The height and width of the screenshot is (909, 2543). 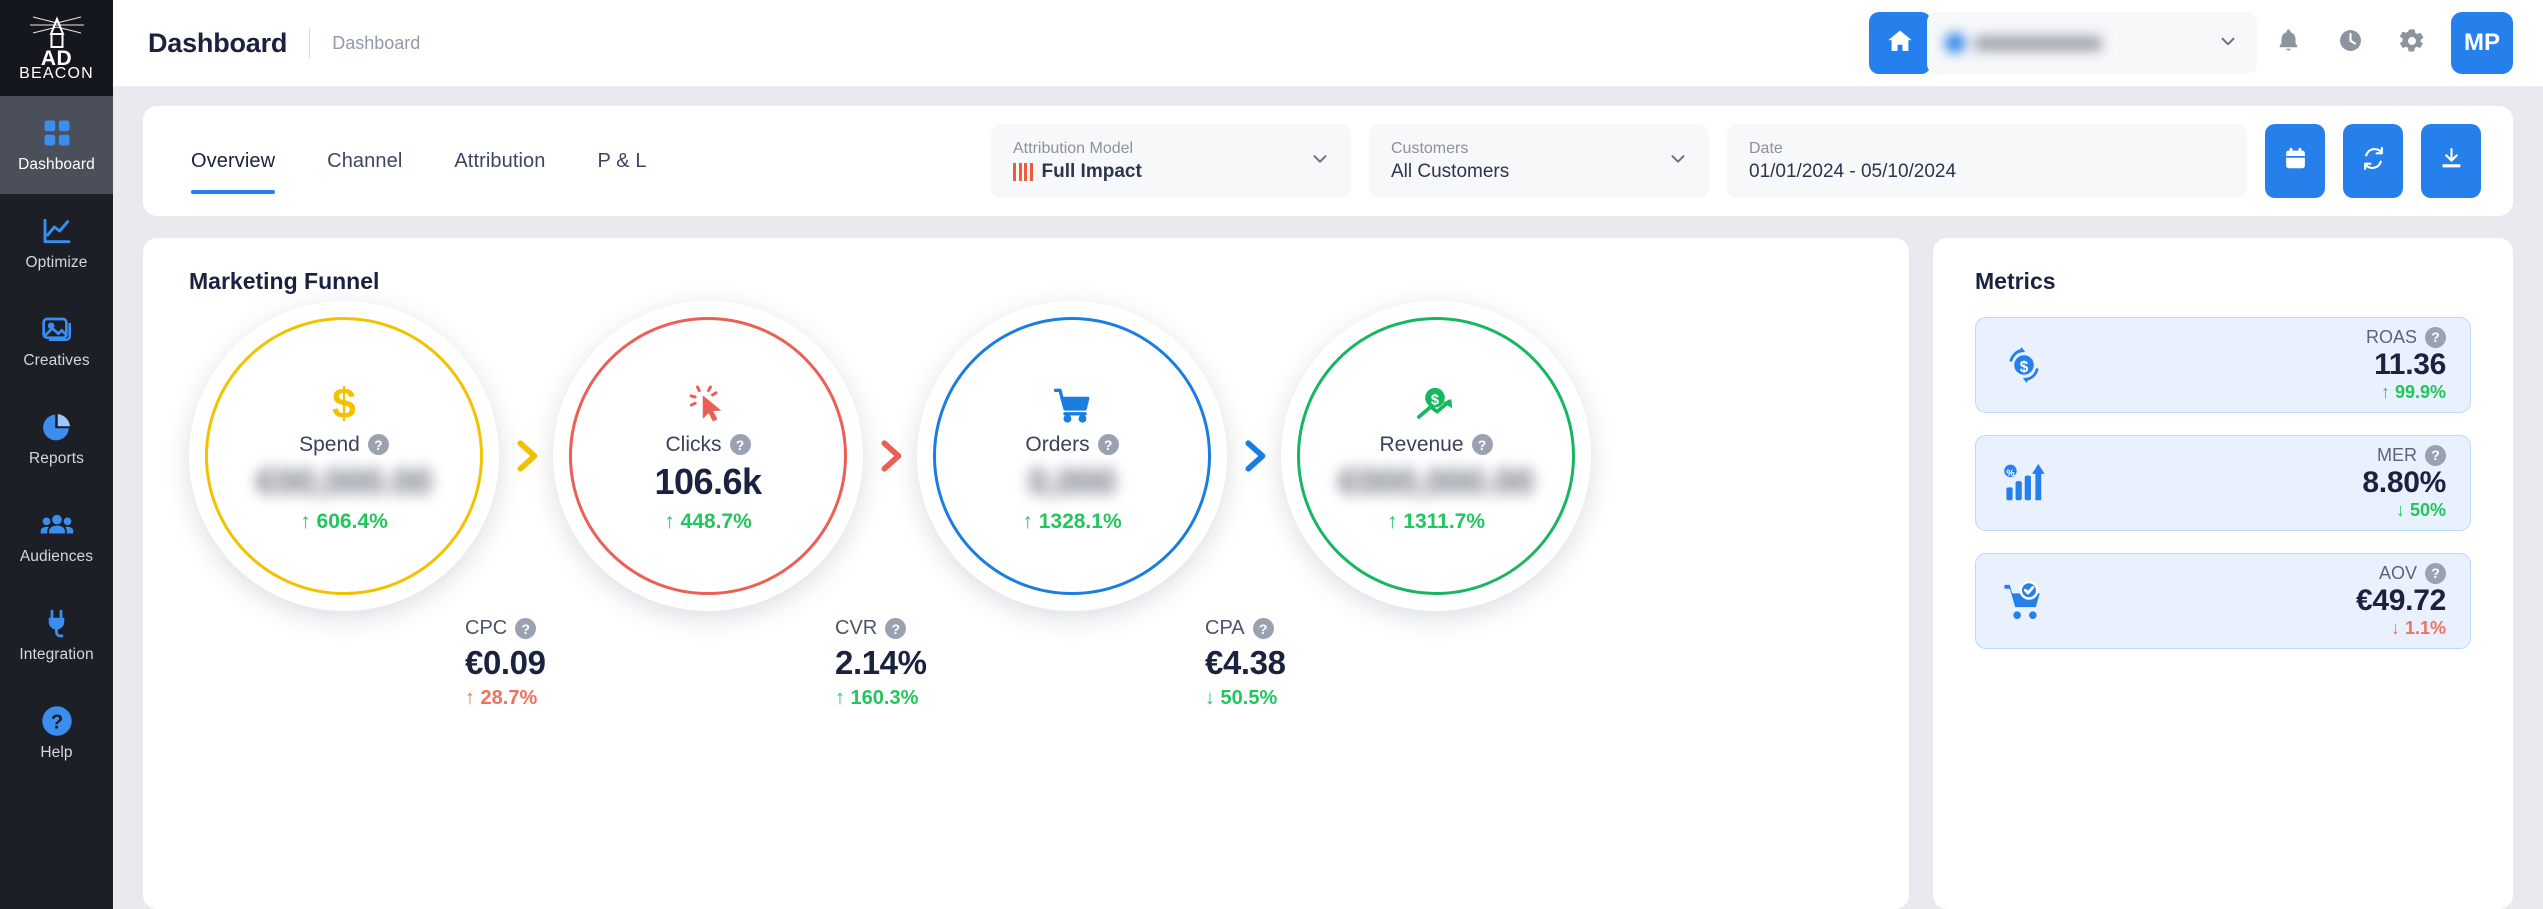 I want to click on breadcrumb: Dashboard, so click(x=376, y=42).